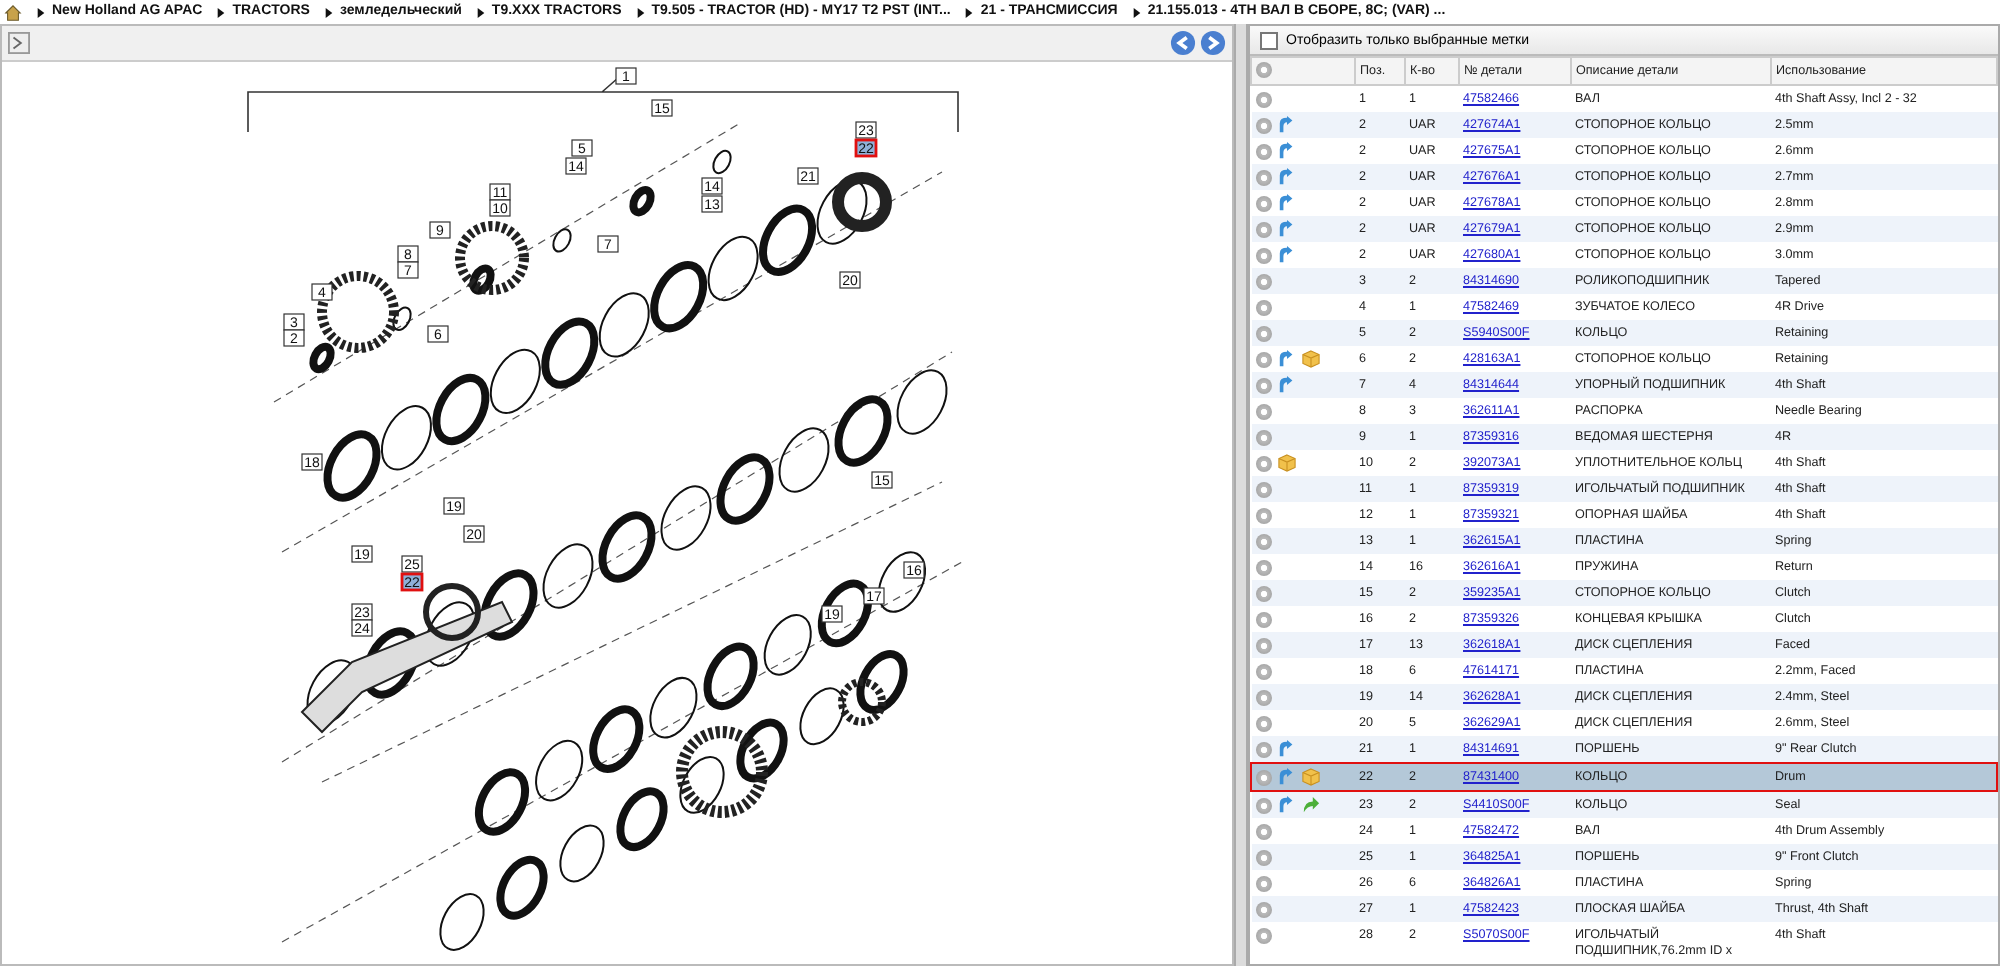  Describe the element at coordinates (1213, 43) in the screenshot. I see `forward-icon` at that location.